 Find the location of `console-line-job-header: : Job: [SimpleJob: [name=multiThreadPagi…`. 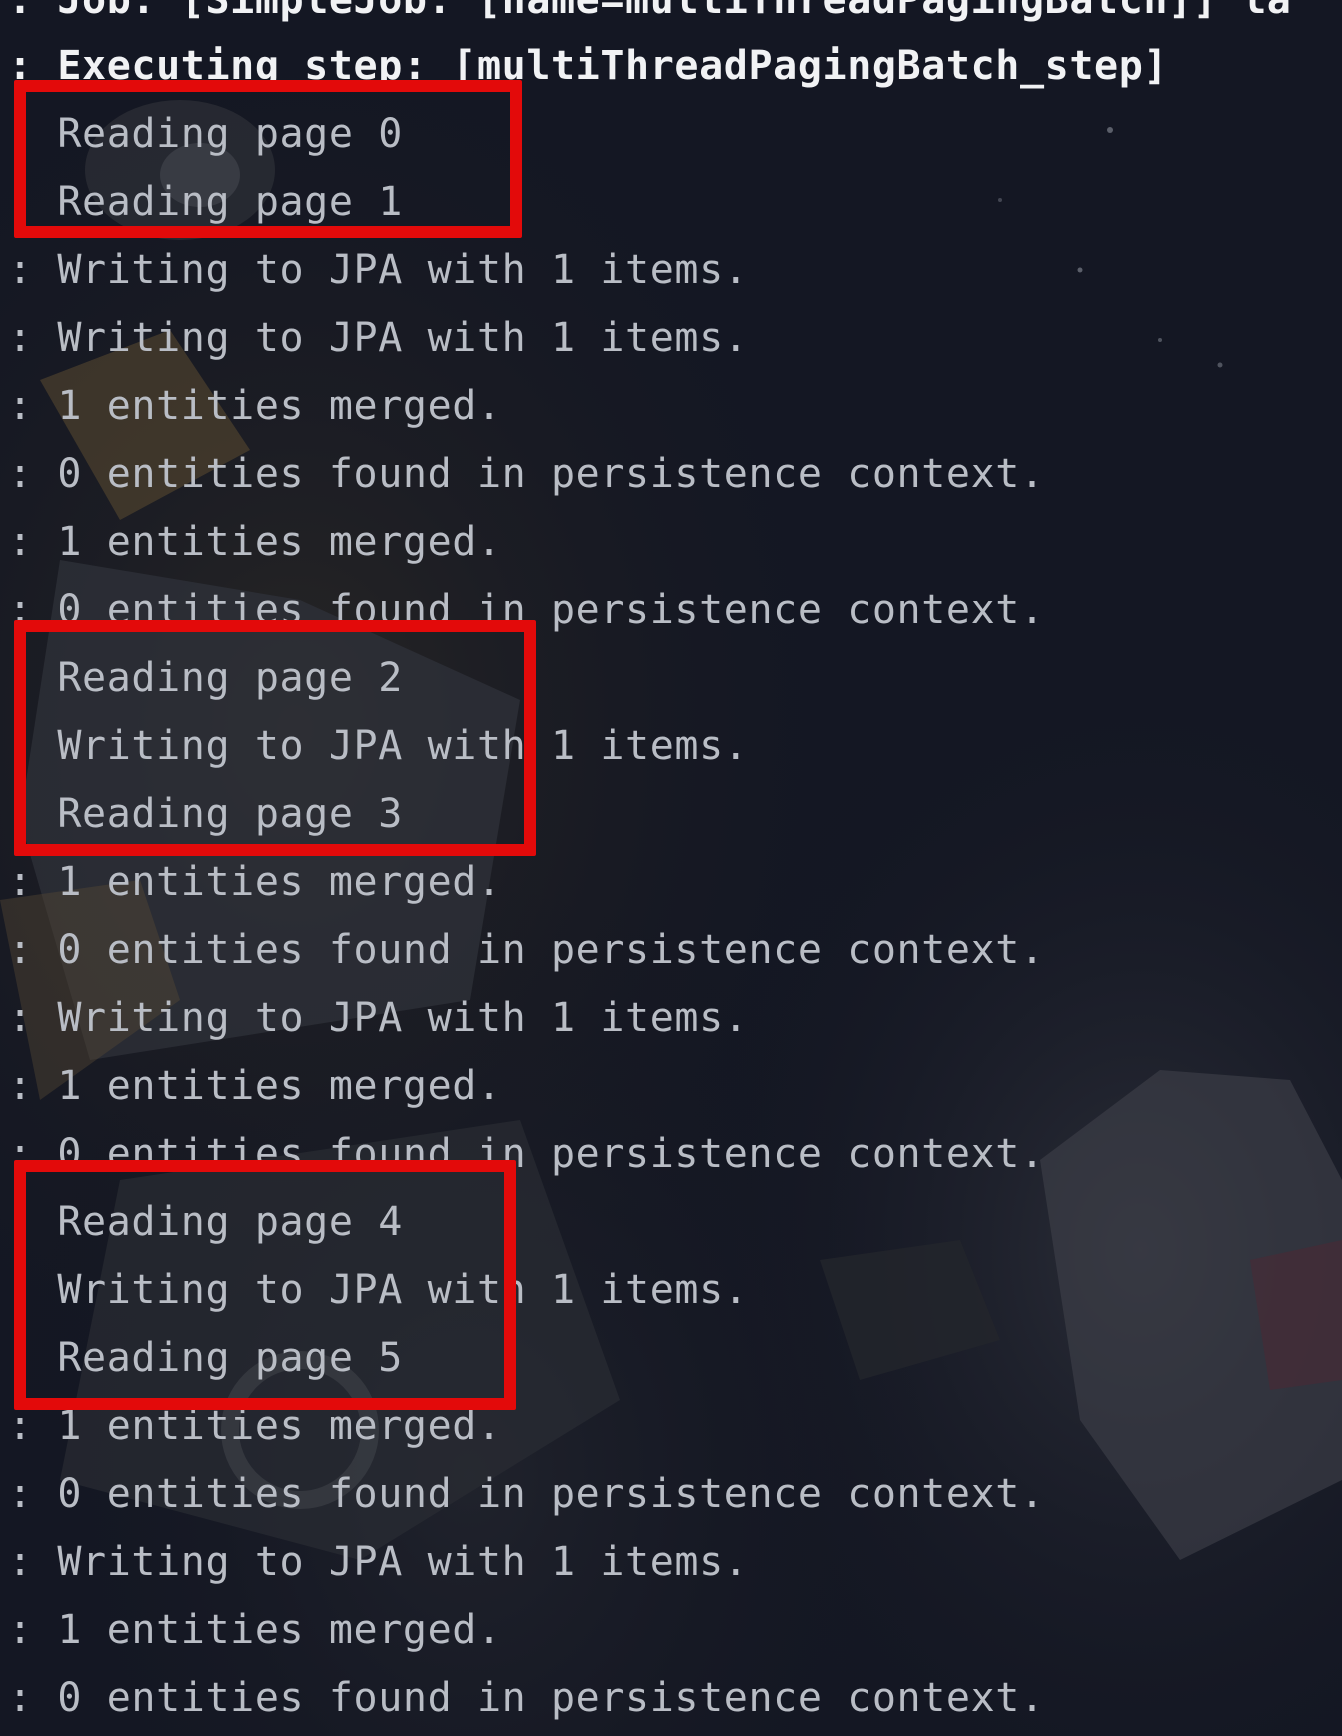

console-line-job-header: : Job: [SimpleJob: [name=multiThreadPagi… is located at coordinates (650, 11).